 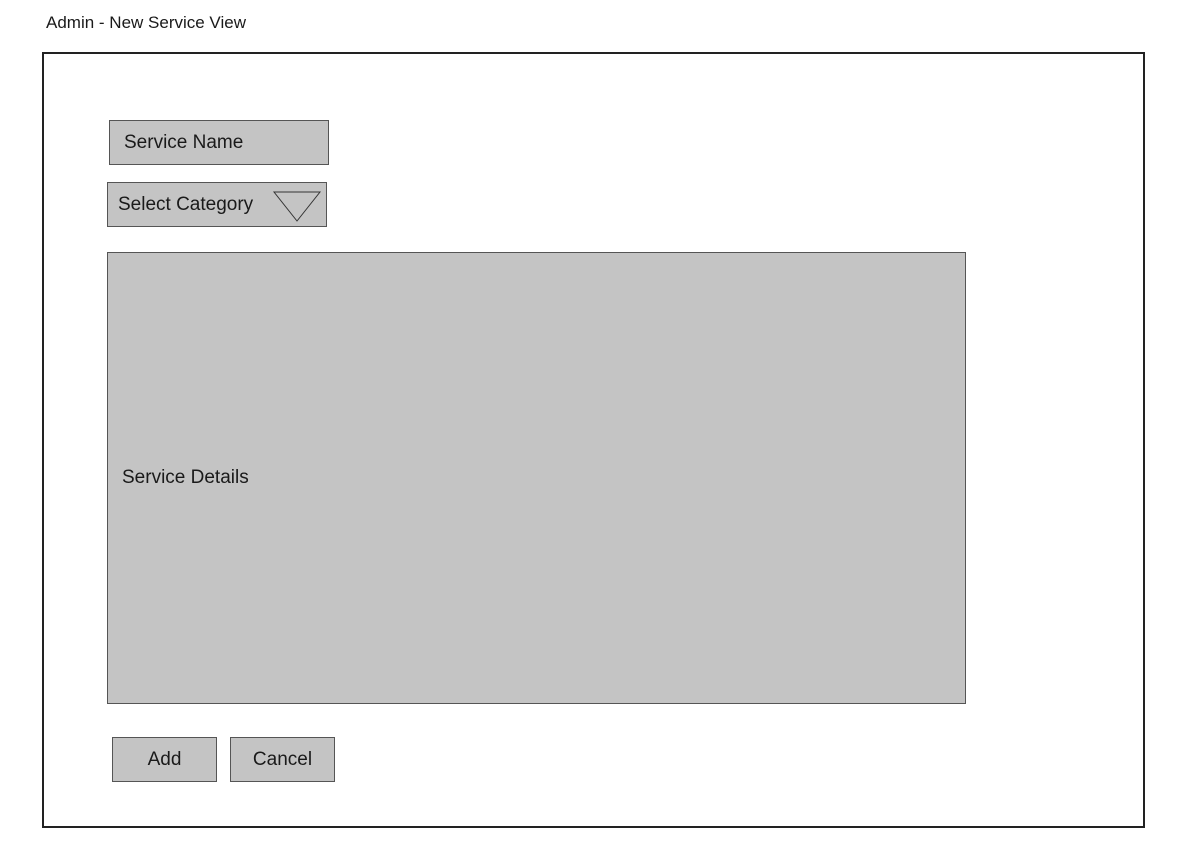 I want to click on category-select-label: Select Category, so click(x=186, y=204).